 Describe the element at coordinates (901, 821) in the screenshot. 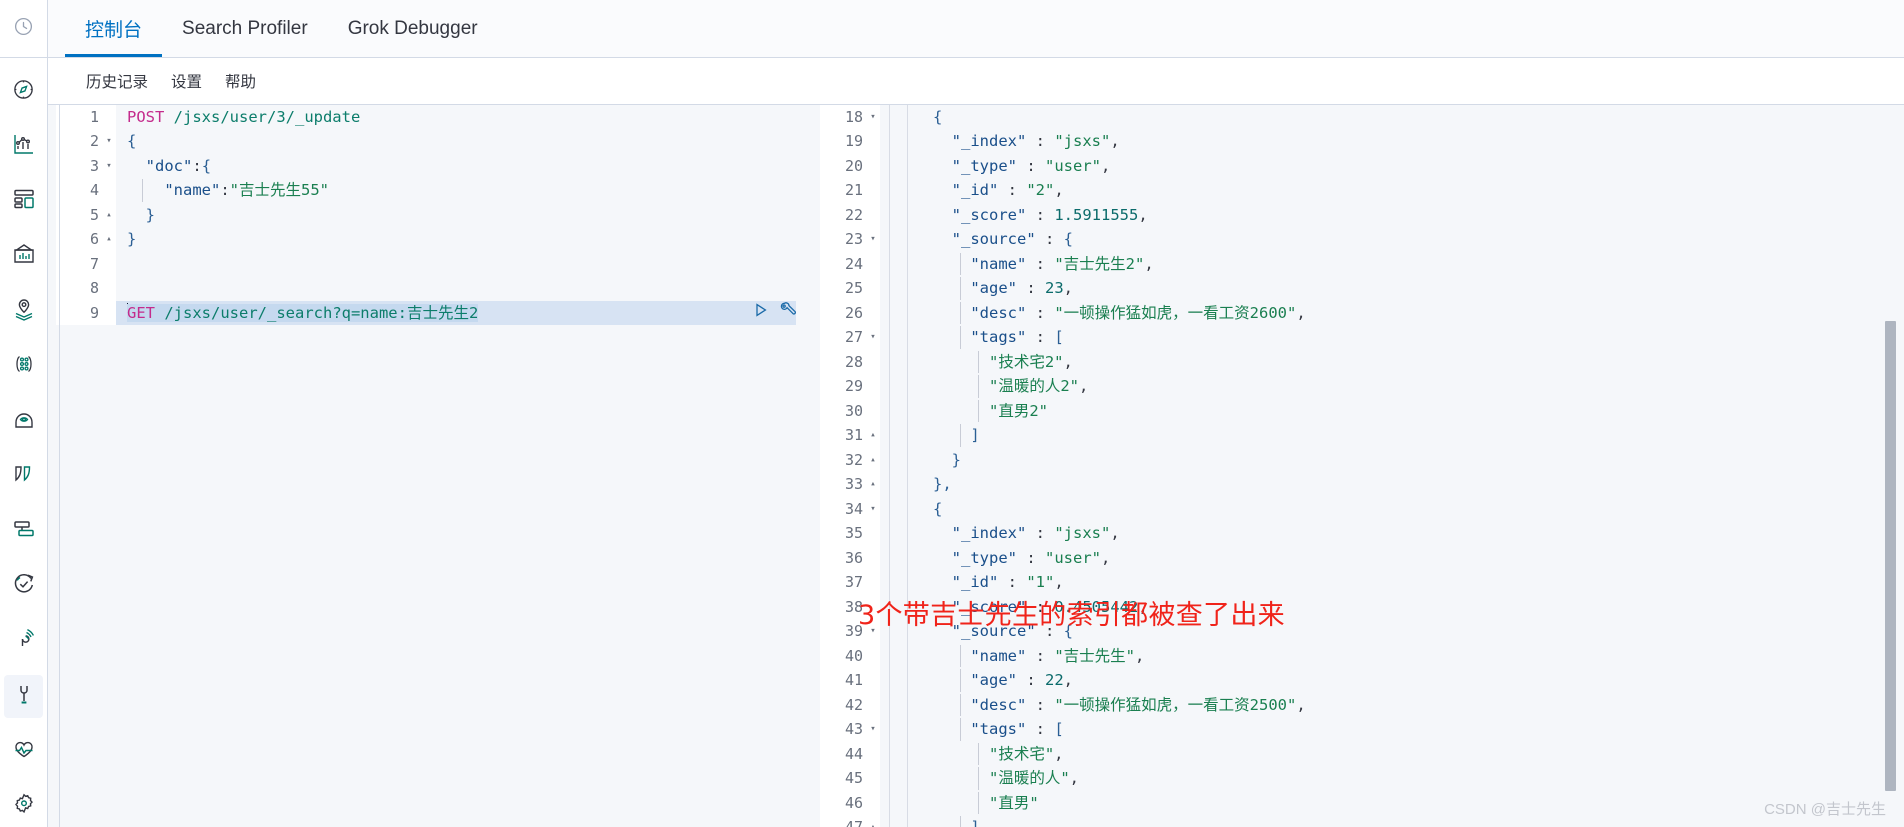

I see `indent-rule-band` at that location.